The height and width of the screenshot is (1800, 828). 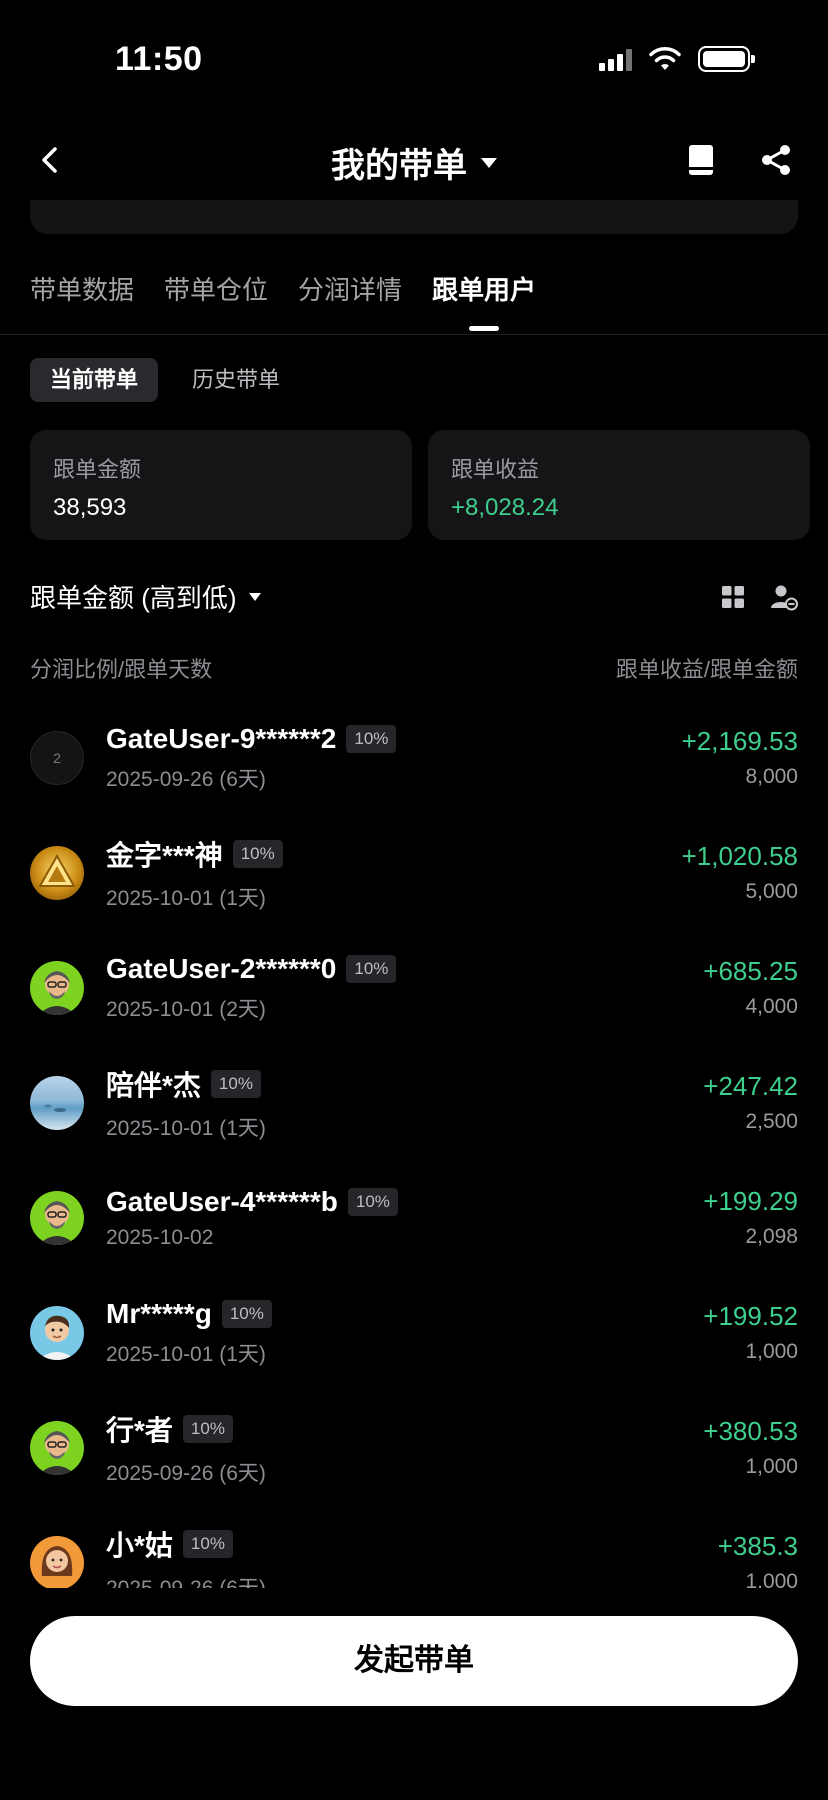 What do you see at coordinates (133, 598) in the screenshot?
I see `sort-label: 跟单金额 (高到低)` at bounding box center [133, 598].